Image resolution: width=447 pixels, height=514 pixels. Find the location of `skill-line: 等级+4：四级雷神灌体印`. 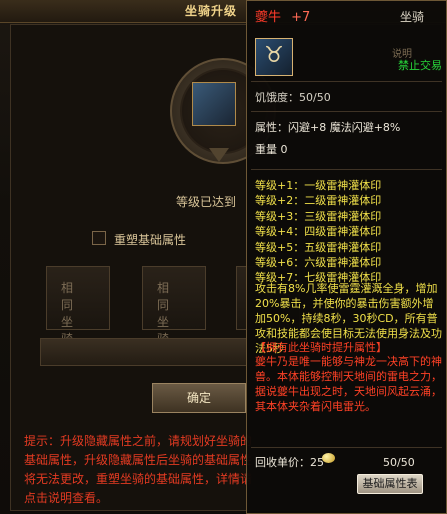

skill-line: 等级+4：四级雷神灌体印 is located at coordinates (318, 232).